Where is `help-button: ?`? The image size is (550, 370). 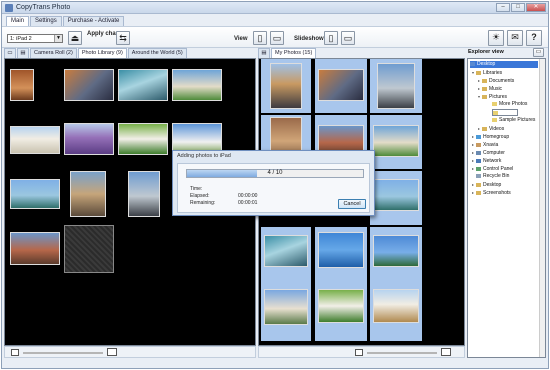 help-button: ? is located at coordinates (534, 38).